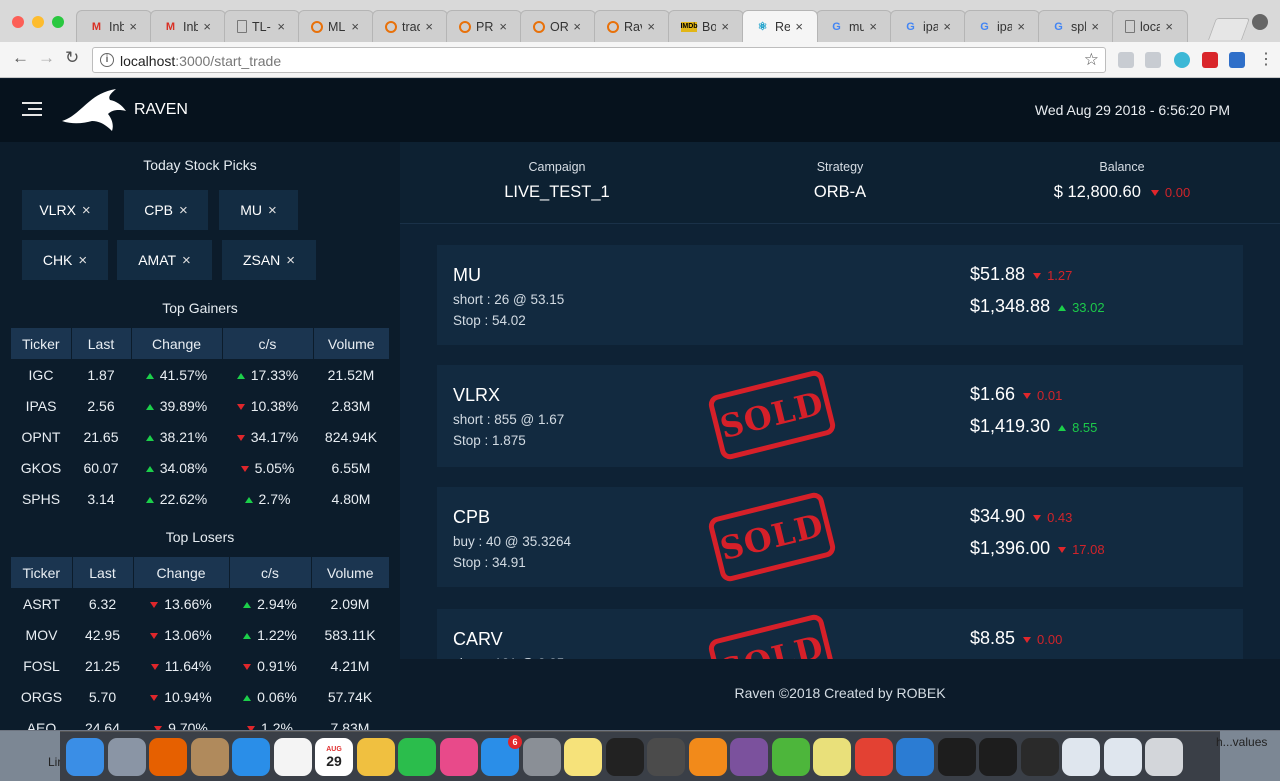 This screenshot has width=1280, height=781. I want to click on safari-icon, so click(251, 757).